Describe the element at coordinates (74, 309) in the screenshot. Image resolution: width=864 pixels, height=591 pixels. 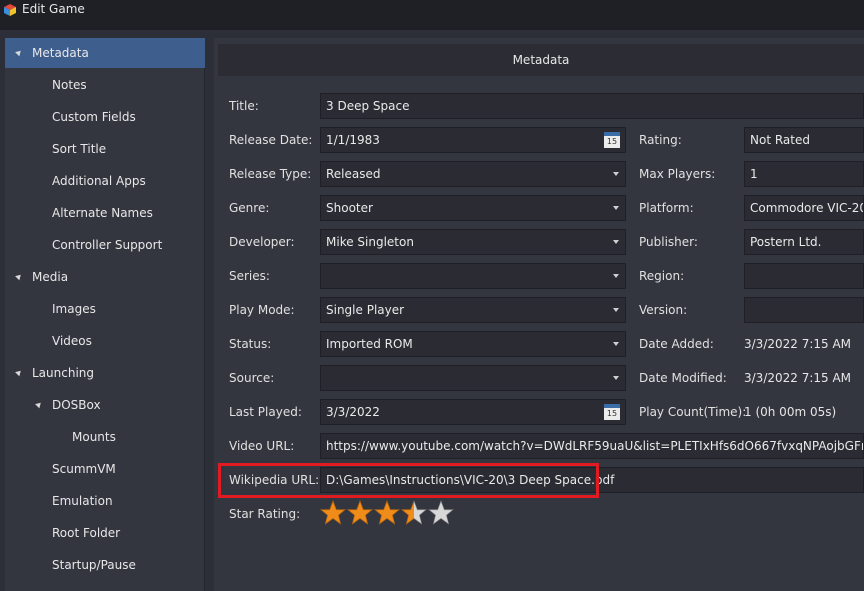
I see `sidebar-item-label: Images` at that location.